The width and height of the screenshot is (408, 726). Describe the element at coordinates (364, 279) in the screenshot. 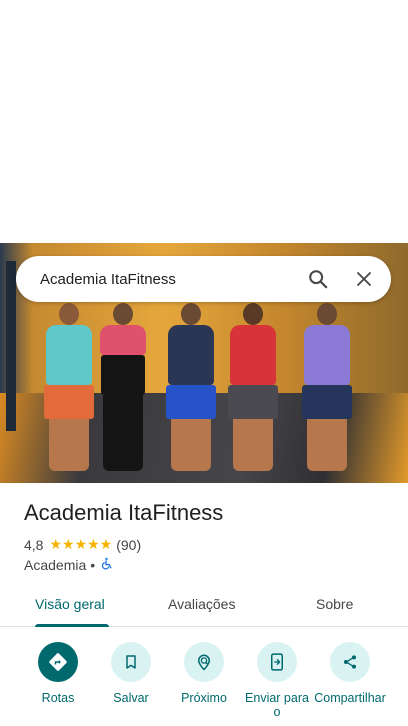

I see `close-icon` at that location.